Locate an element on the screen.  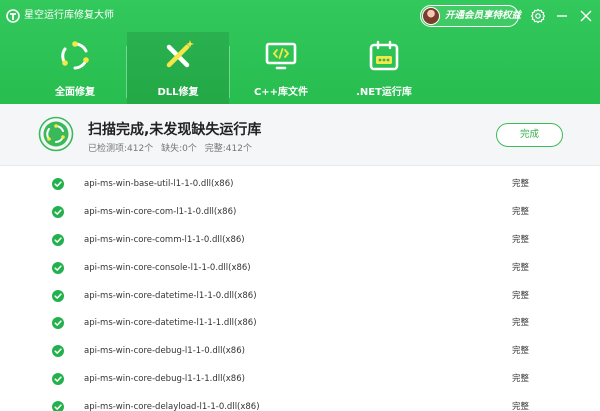
app-title: 星空运行库修复大师 is located at coordinates (69, 15).